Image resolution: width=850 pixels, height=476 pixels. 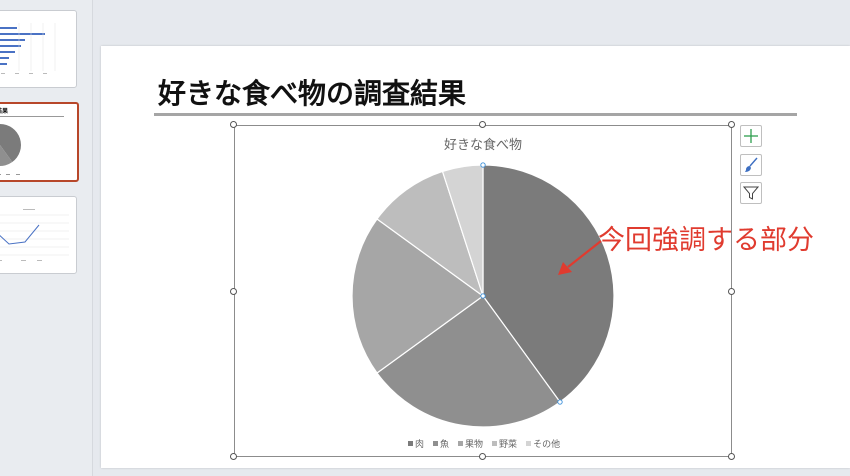 What do you see at coordinates (475, 114) in the screenshot?
I see `title-underline` at bounding box center [475, 114].